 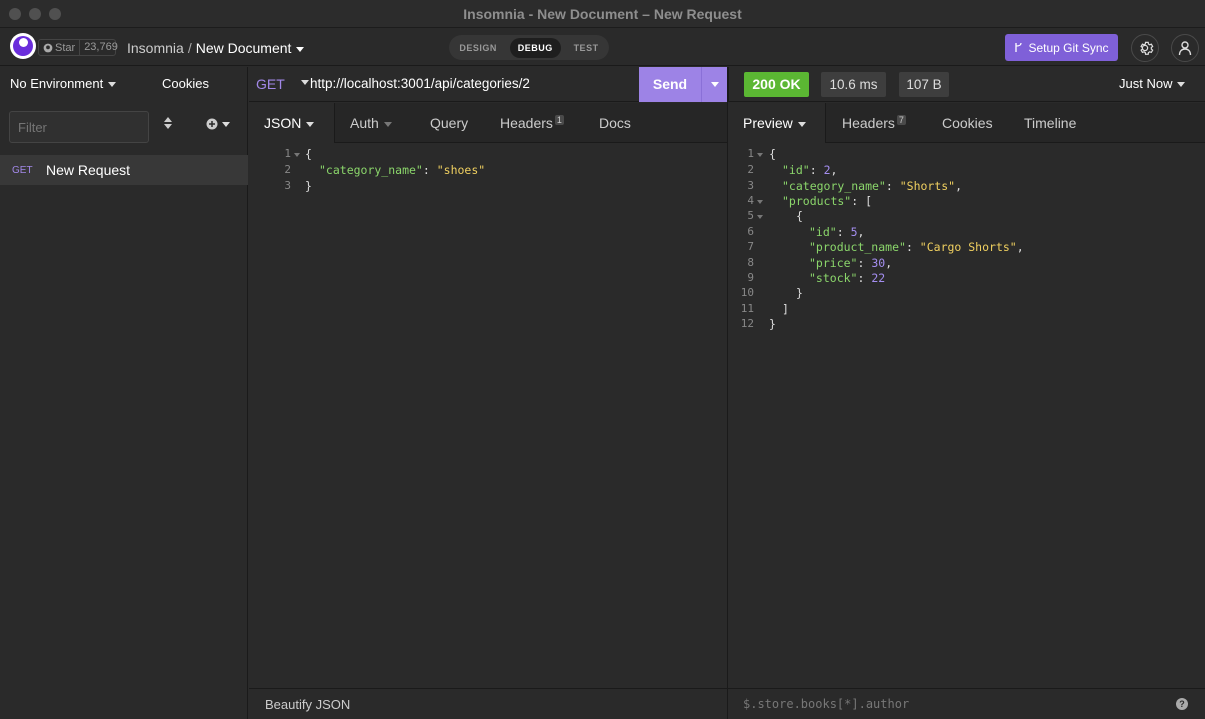 I want to click on settings-button, so click(x=1145, y=48).